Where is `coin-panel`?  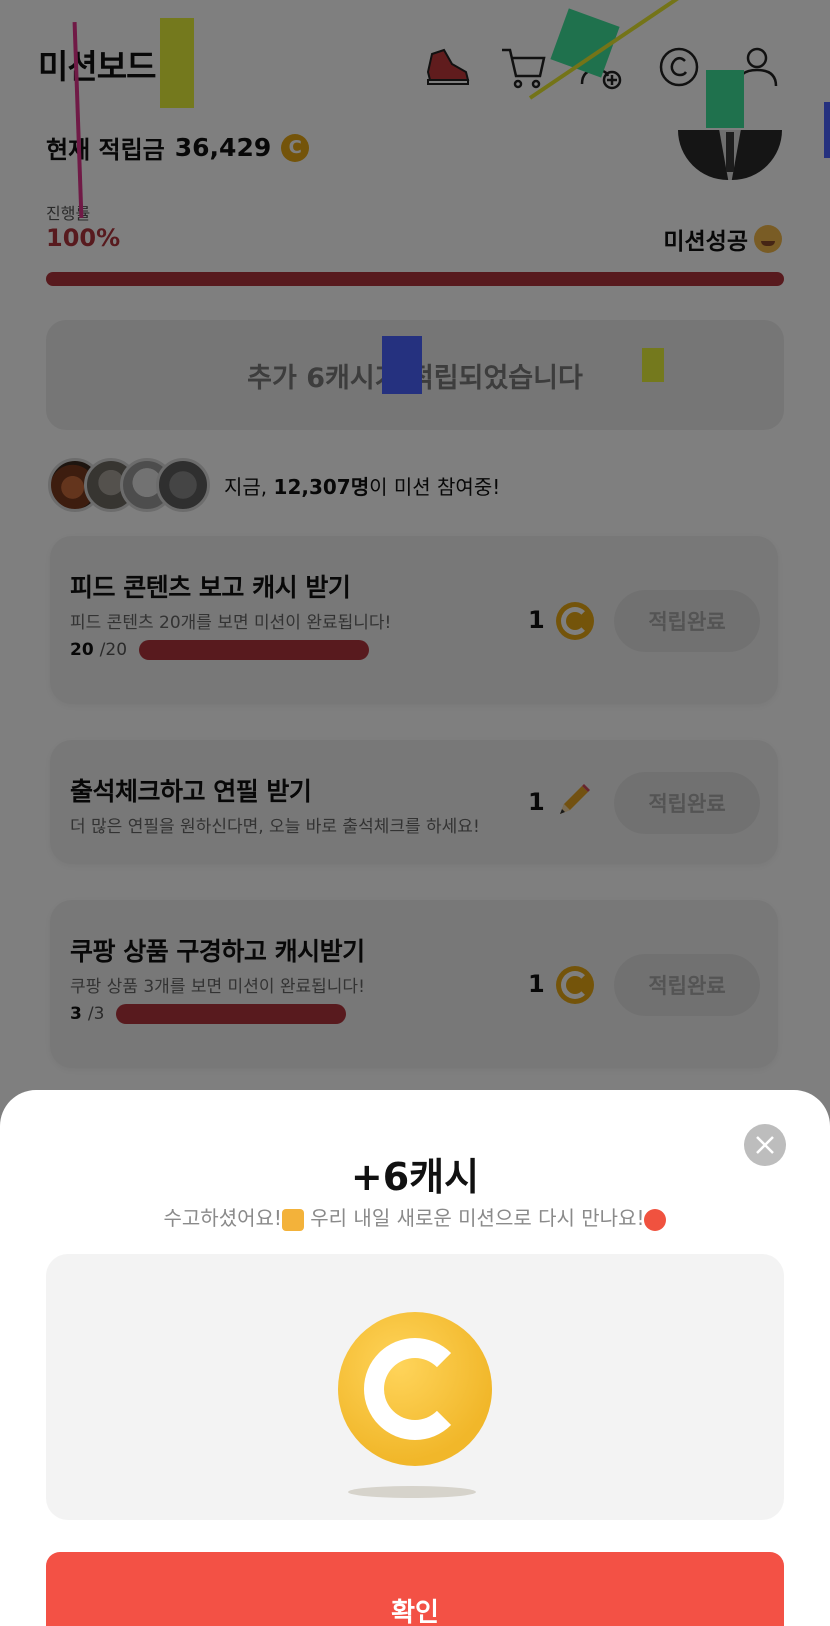 coin-panel is located at coordinates (415, 1387).